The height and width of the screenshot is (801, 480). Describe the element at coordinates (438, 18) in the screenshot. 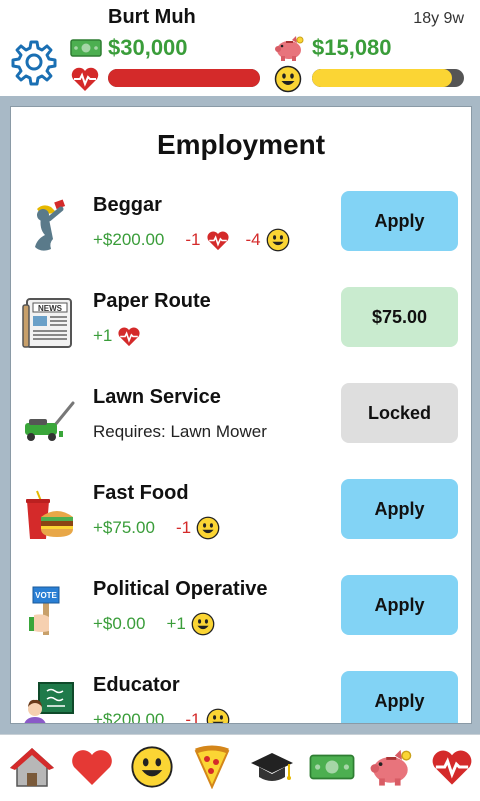

I see `character-age: 18y 9w` at that location.